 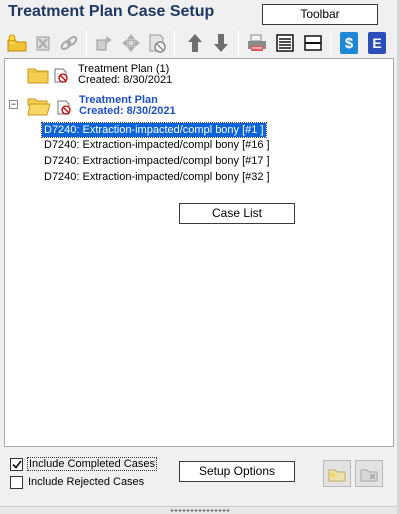 I want to click on move-icon, so click(x=105, y=43).